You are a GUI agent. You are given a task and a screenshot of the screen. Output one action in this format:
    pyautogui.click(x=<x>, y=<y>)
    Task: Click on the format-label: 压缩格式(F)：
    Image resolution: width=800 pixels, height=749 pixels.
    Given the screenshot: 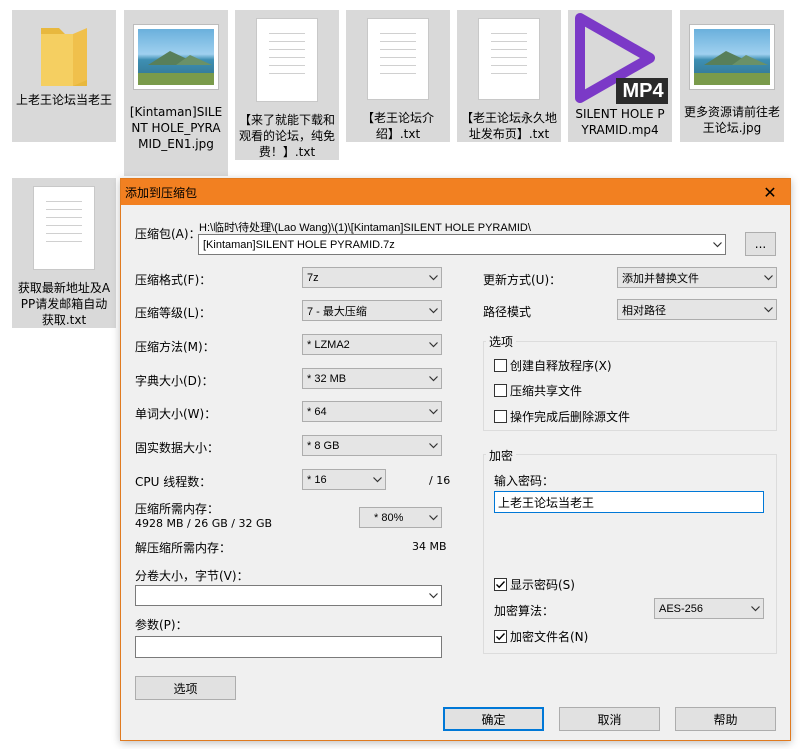 What is the action you would take?
    pyautogui.click(x=173, y=280)
    